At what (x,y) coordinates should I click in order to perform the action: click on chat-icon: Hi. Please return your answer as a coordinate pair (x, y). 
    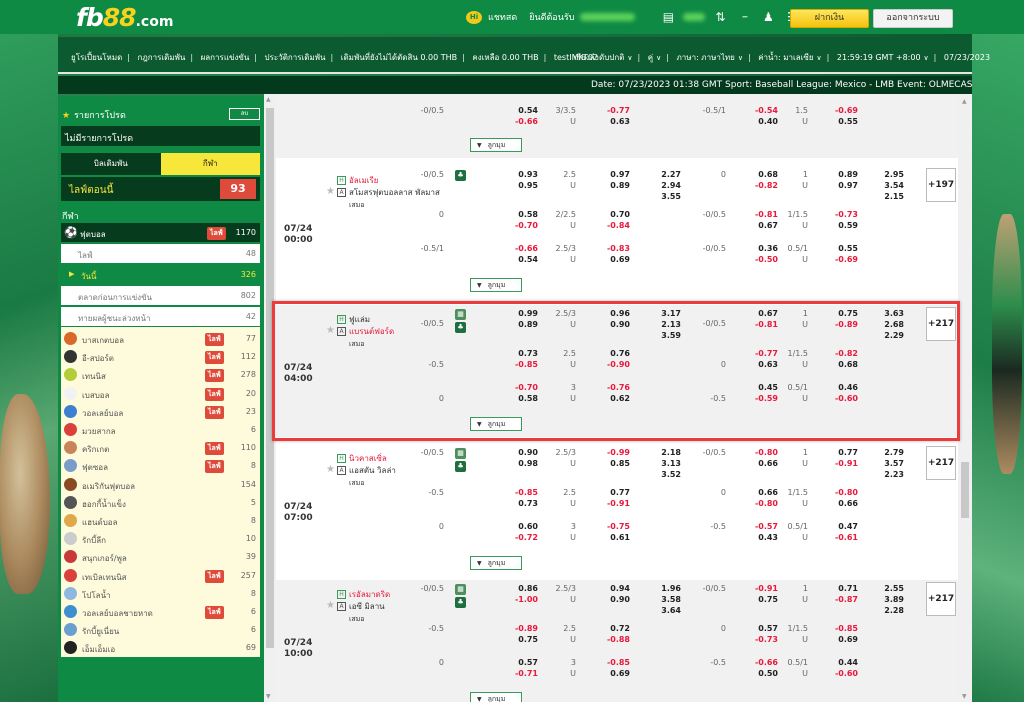
    Looking at the image, I should click on (474, 17).